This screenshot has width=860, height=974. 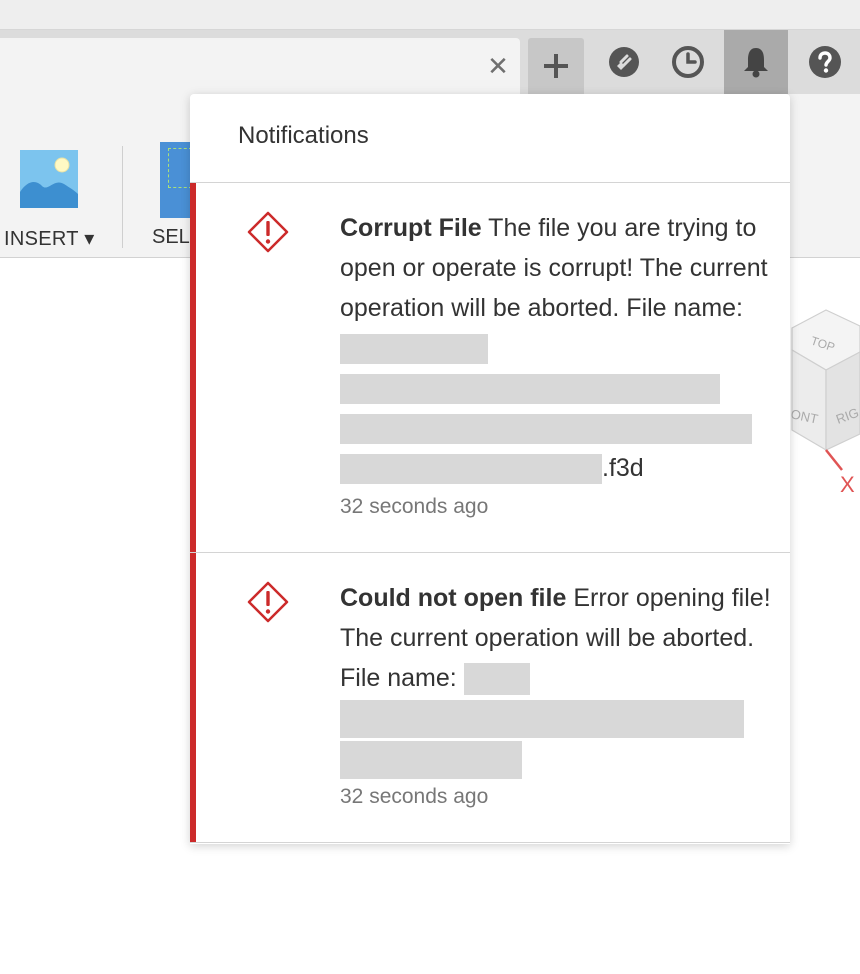 What do you see at coordinates (49, 238) in the screenshot?
I see `insert-menu: INSERT ▾` at bounding box center [49, 238].